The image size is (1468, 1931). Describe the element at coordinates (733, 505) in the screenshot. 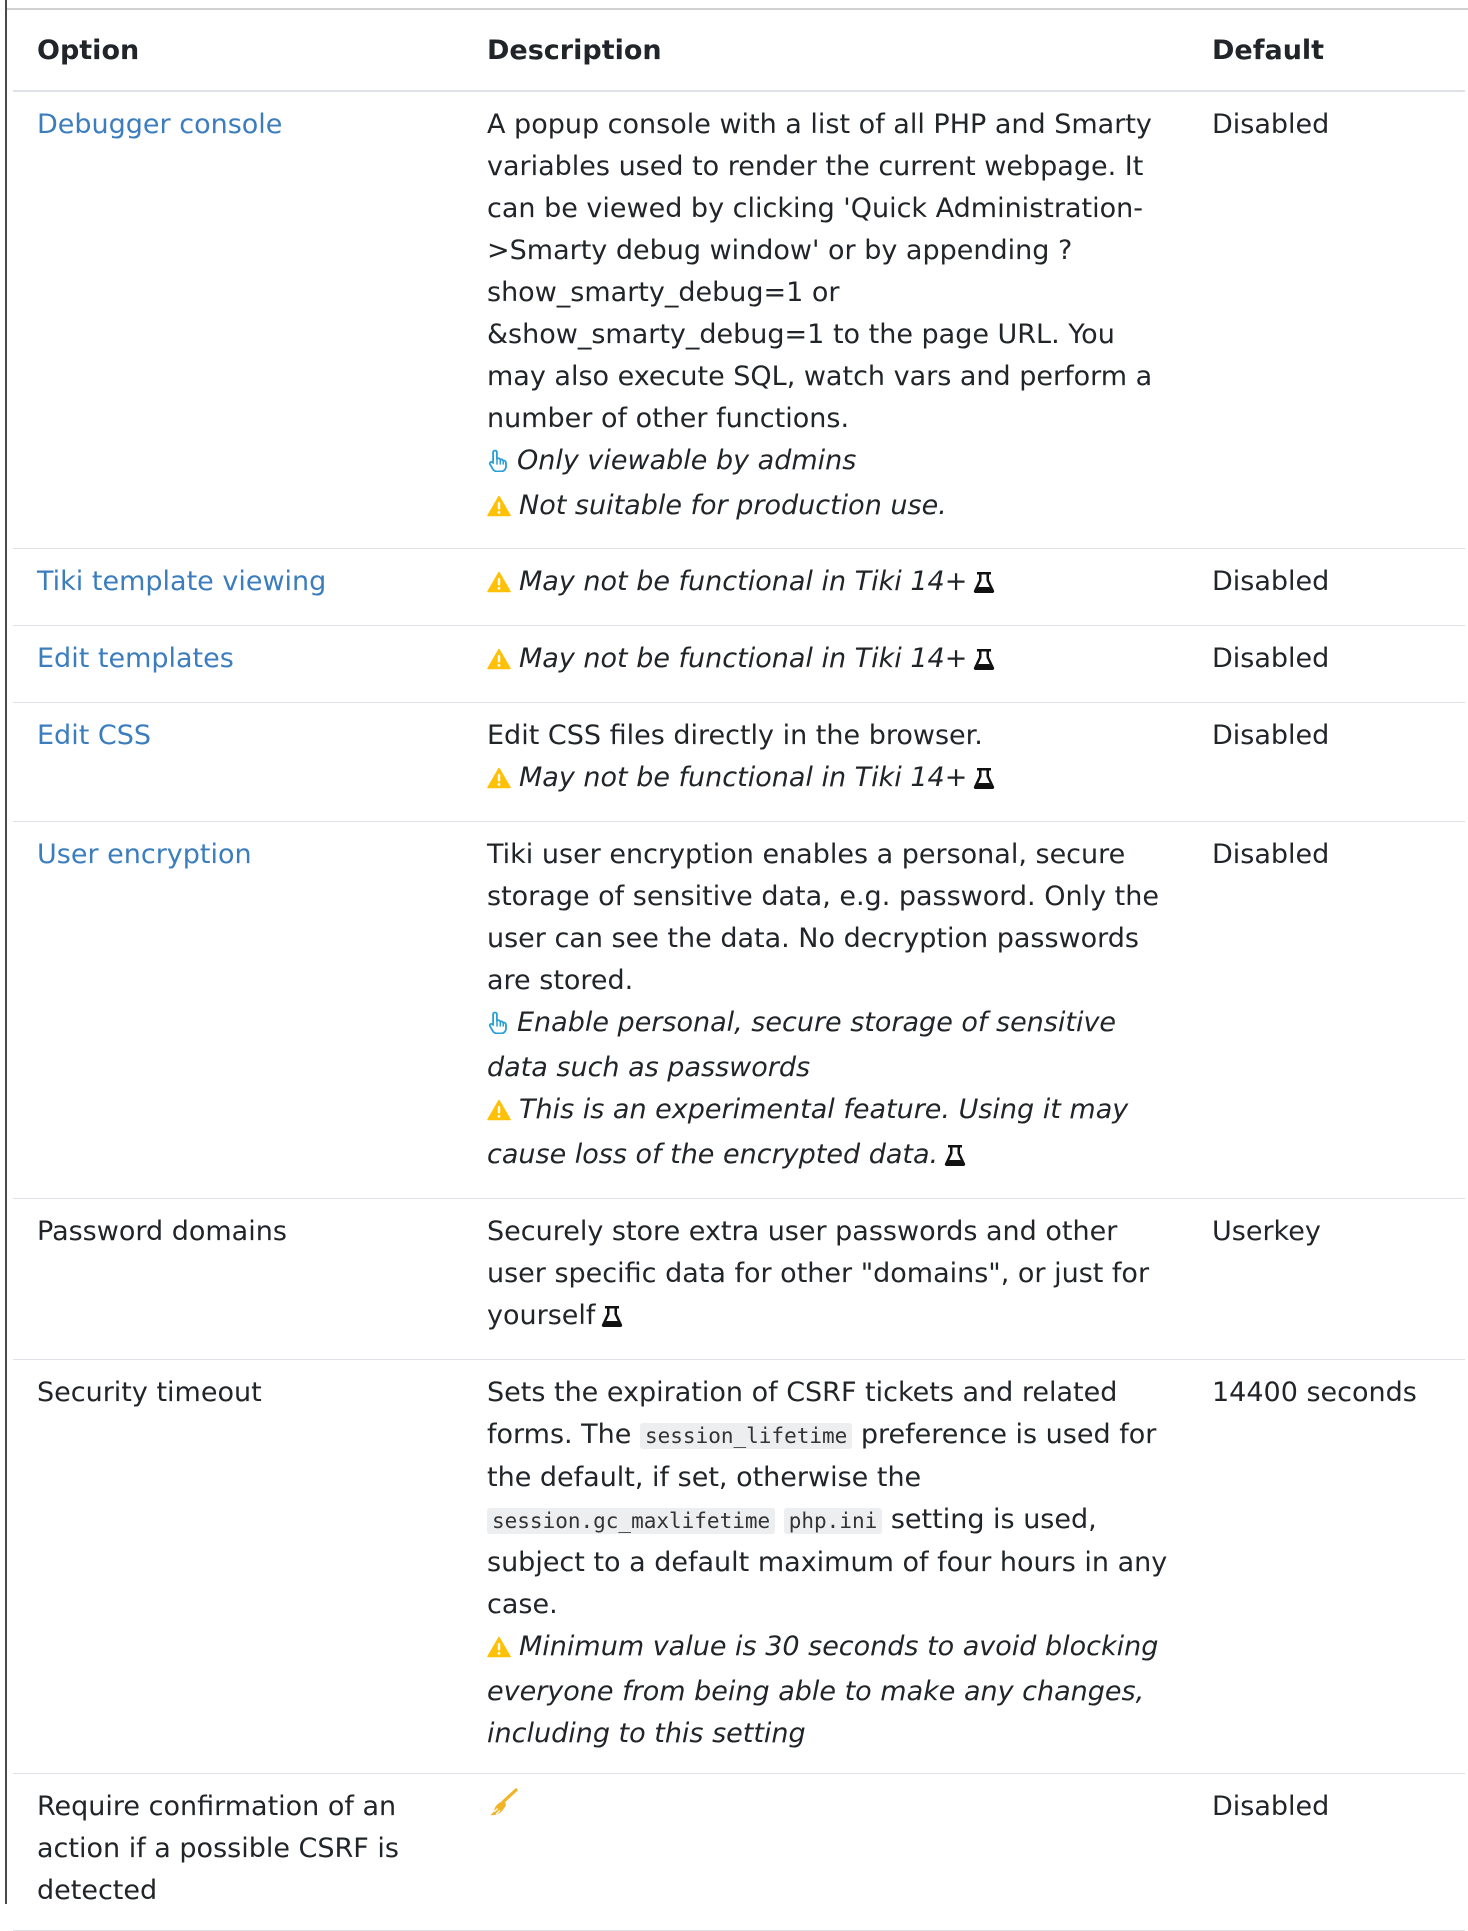

I see `warning-text: Not suitable for production use.` at that location.